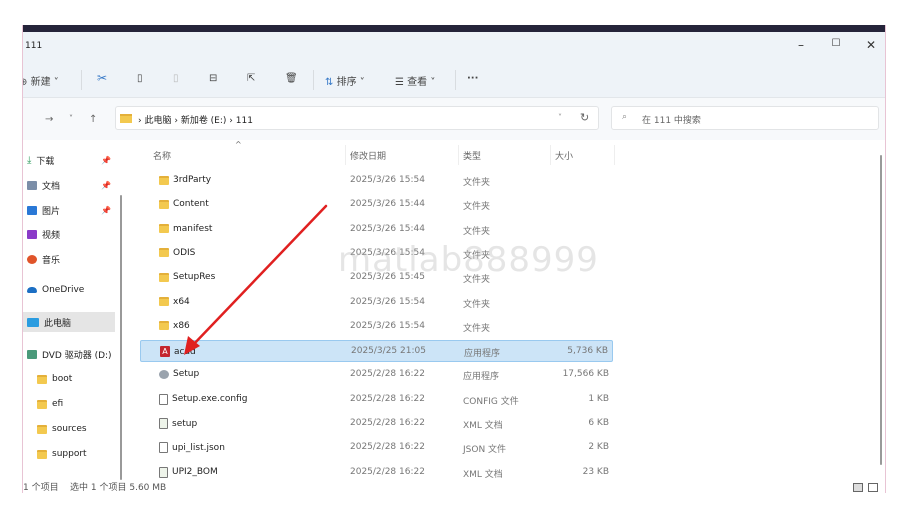 This screenshot has height=519, width=910. What do you see at coordinates (256, 279) in the screenshot?
I see `annotation-arrow` at bounding box center [256, 279].